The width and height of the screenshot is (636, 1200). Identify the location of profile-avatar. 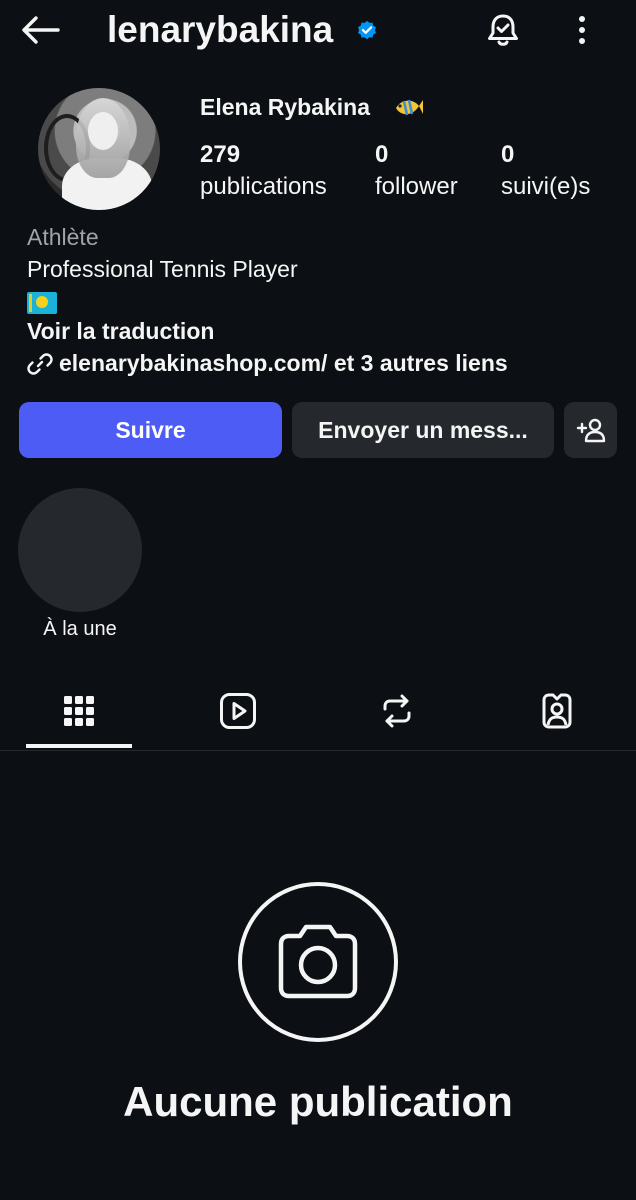
(99, 149).